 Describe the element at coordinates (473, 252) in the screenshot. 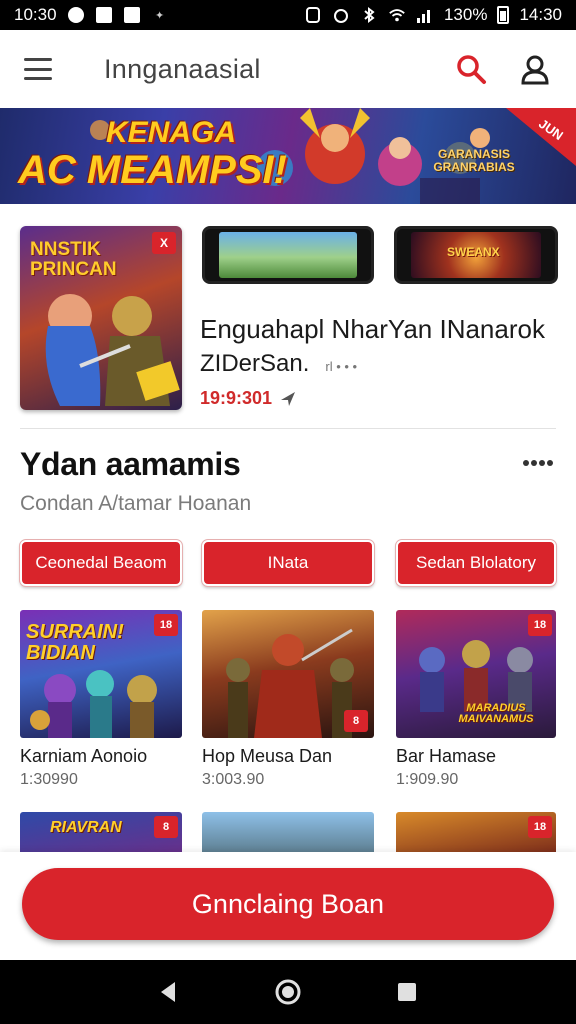

I see `thumb-2-title: SWEANX` at that location.